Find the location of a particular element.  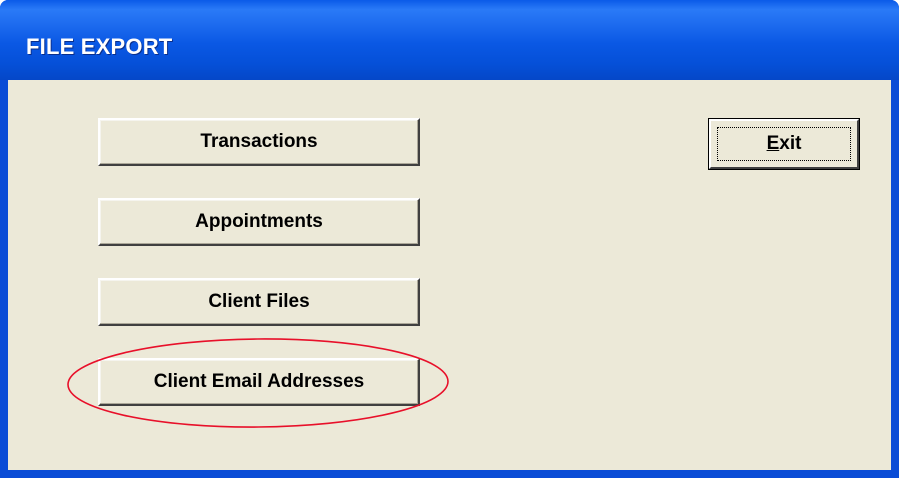

exit-button: Exit is located at coordinates (784, 144).